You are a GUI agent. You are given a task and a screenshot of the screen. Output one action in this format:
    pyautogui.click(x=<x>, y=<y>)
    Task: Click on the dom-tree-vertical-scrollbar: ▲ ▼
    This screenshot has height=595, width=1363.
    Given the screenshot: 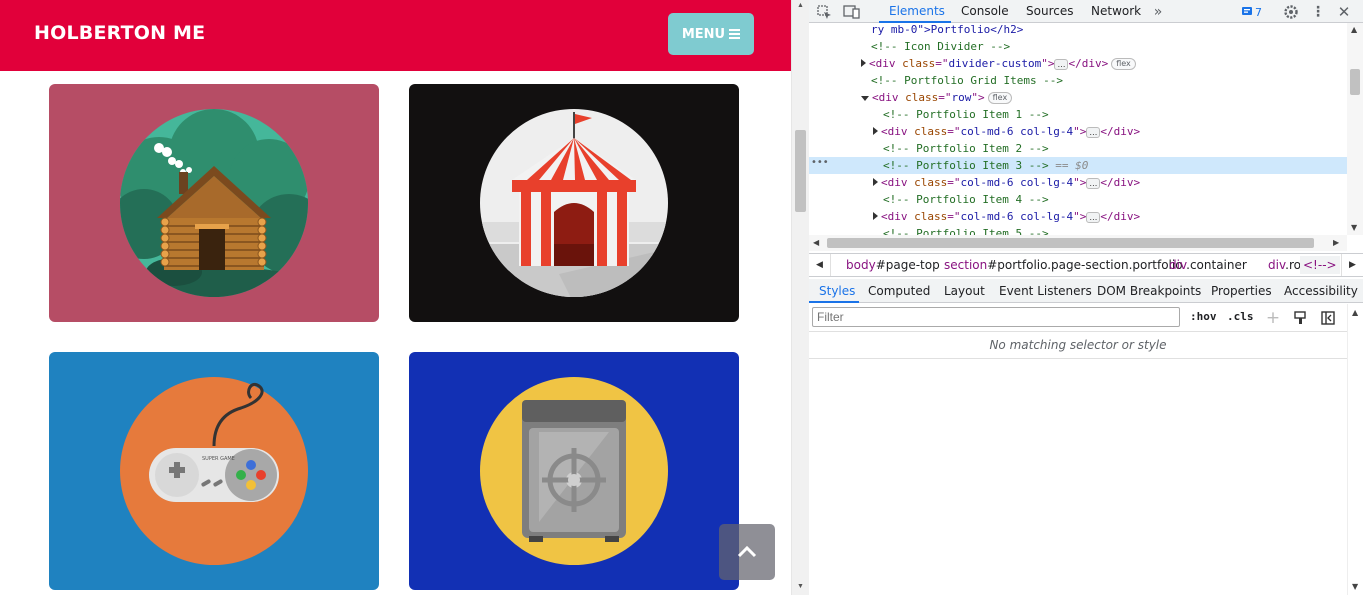 What is the action you would take?
    pyautogui.click(x=1355, y=129)
    